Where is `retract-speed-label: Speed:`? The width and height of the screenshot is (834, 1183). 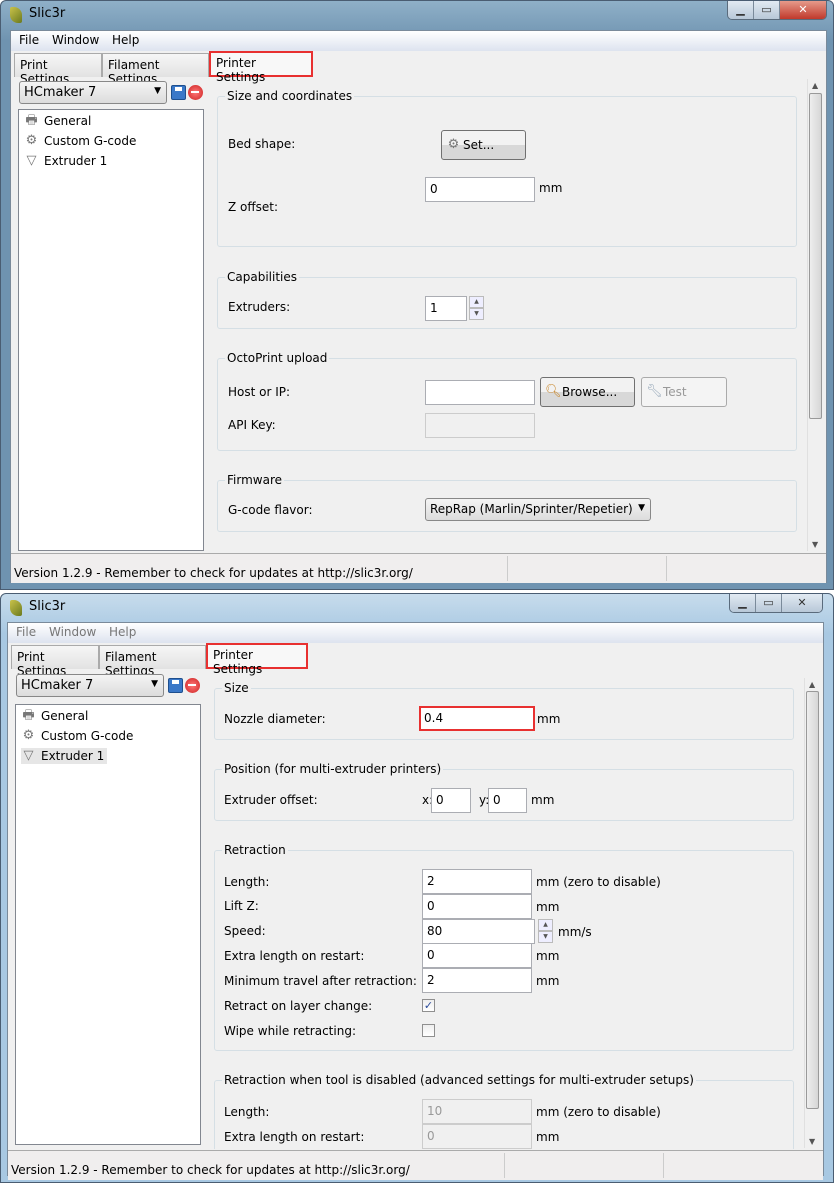
retract-speed-label: Speed: is located at coordinates (245, 931).